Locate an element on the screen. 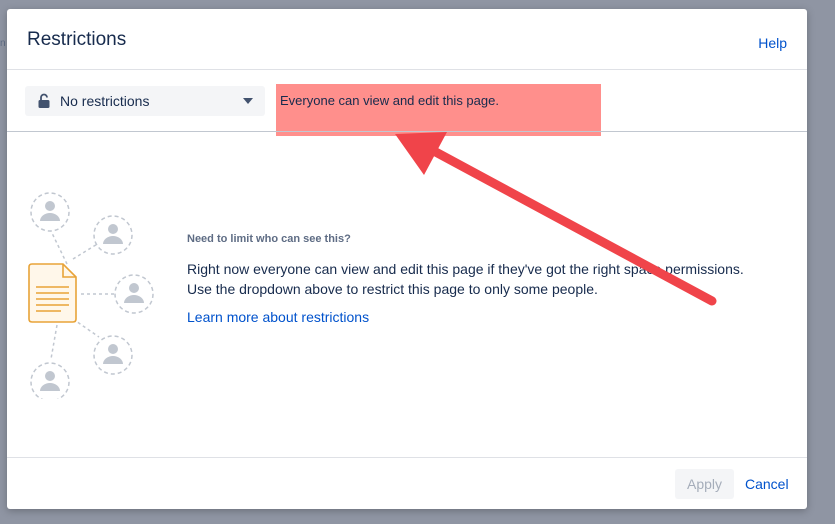 This screenshot has width=835, height=524. footer-divider is located at coordinates (407, 457).